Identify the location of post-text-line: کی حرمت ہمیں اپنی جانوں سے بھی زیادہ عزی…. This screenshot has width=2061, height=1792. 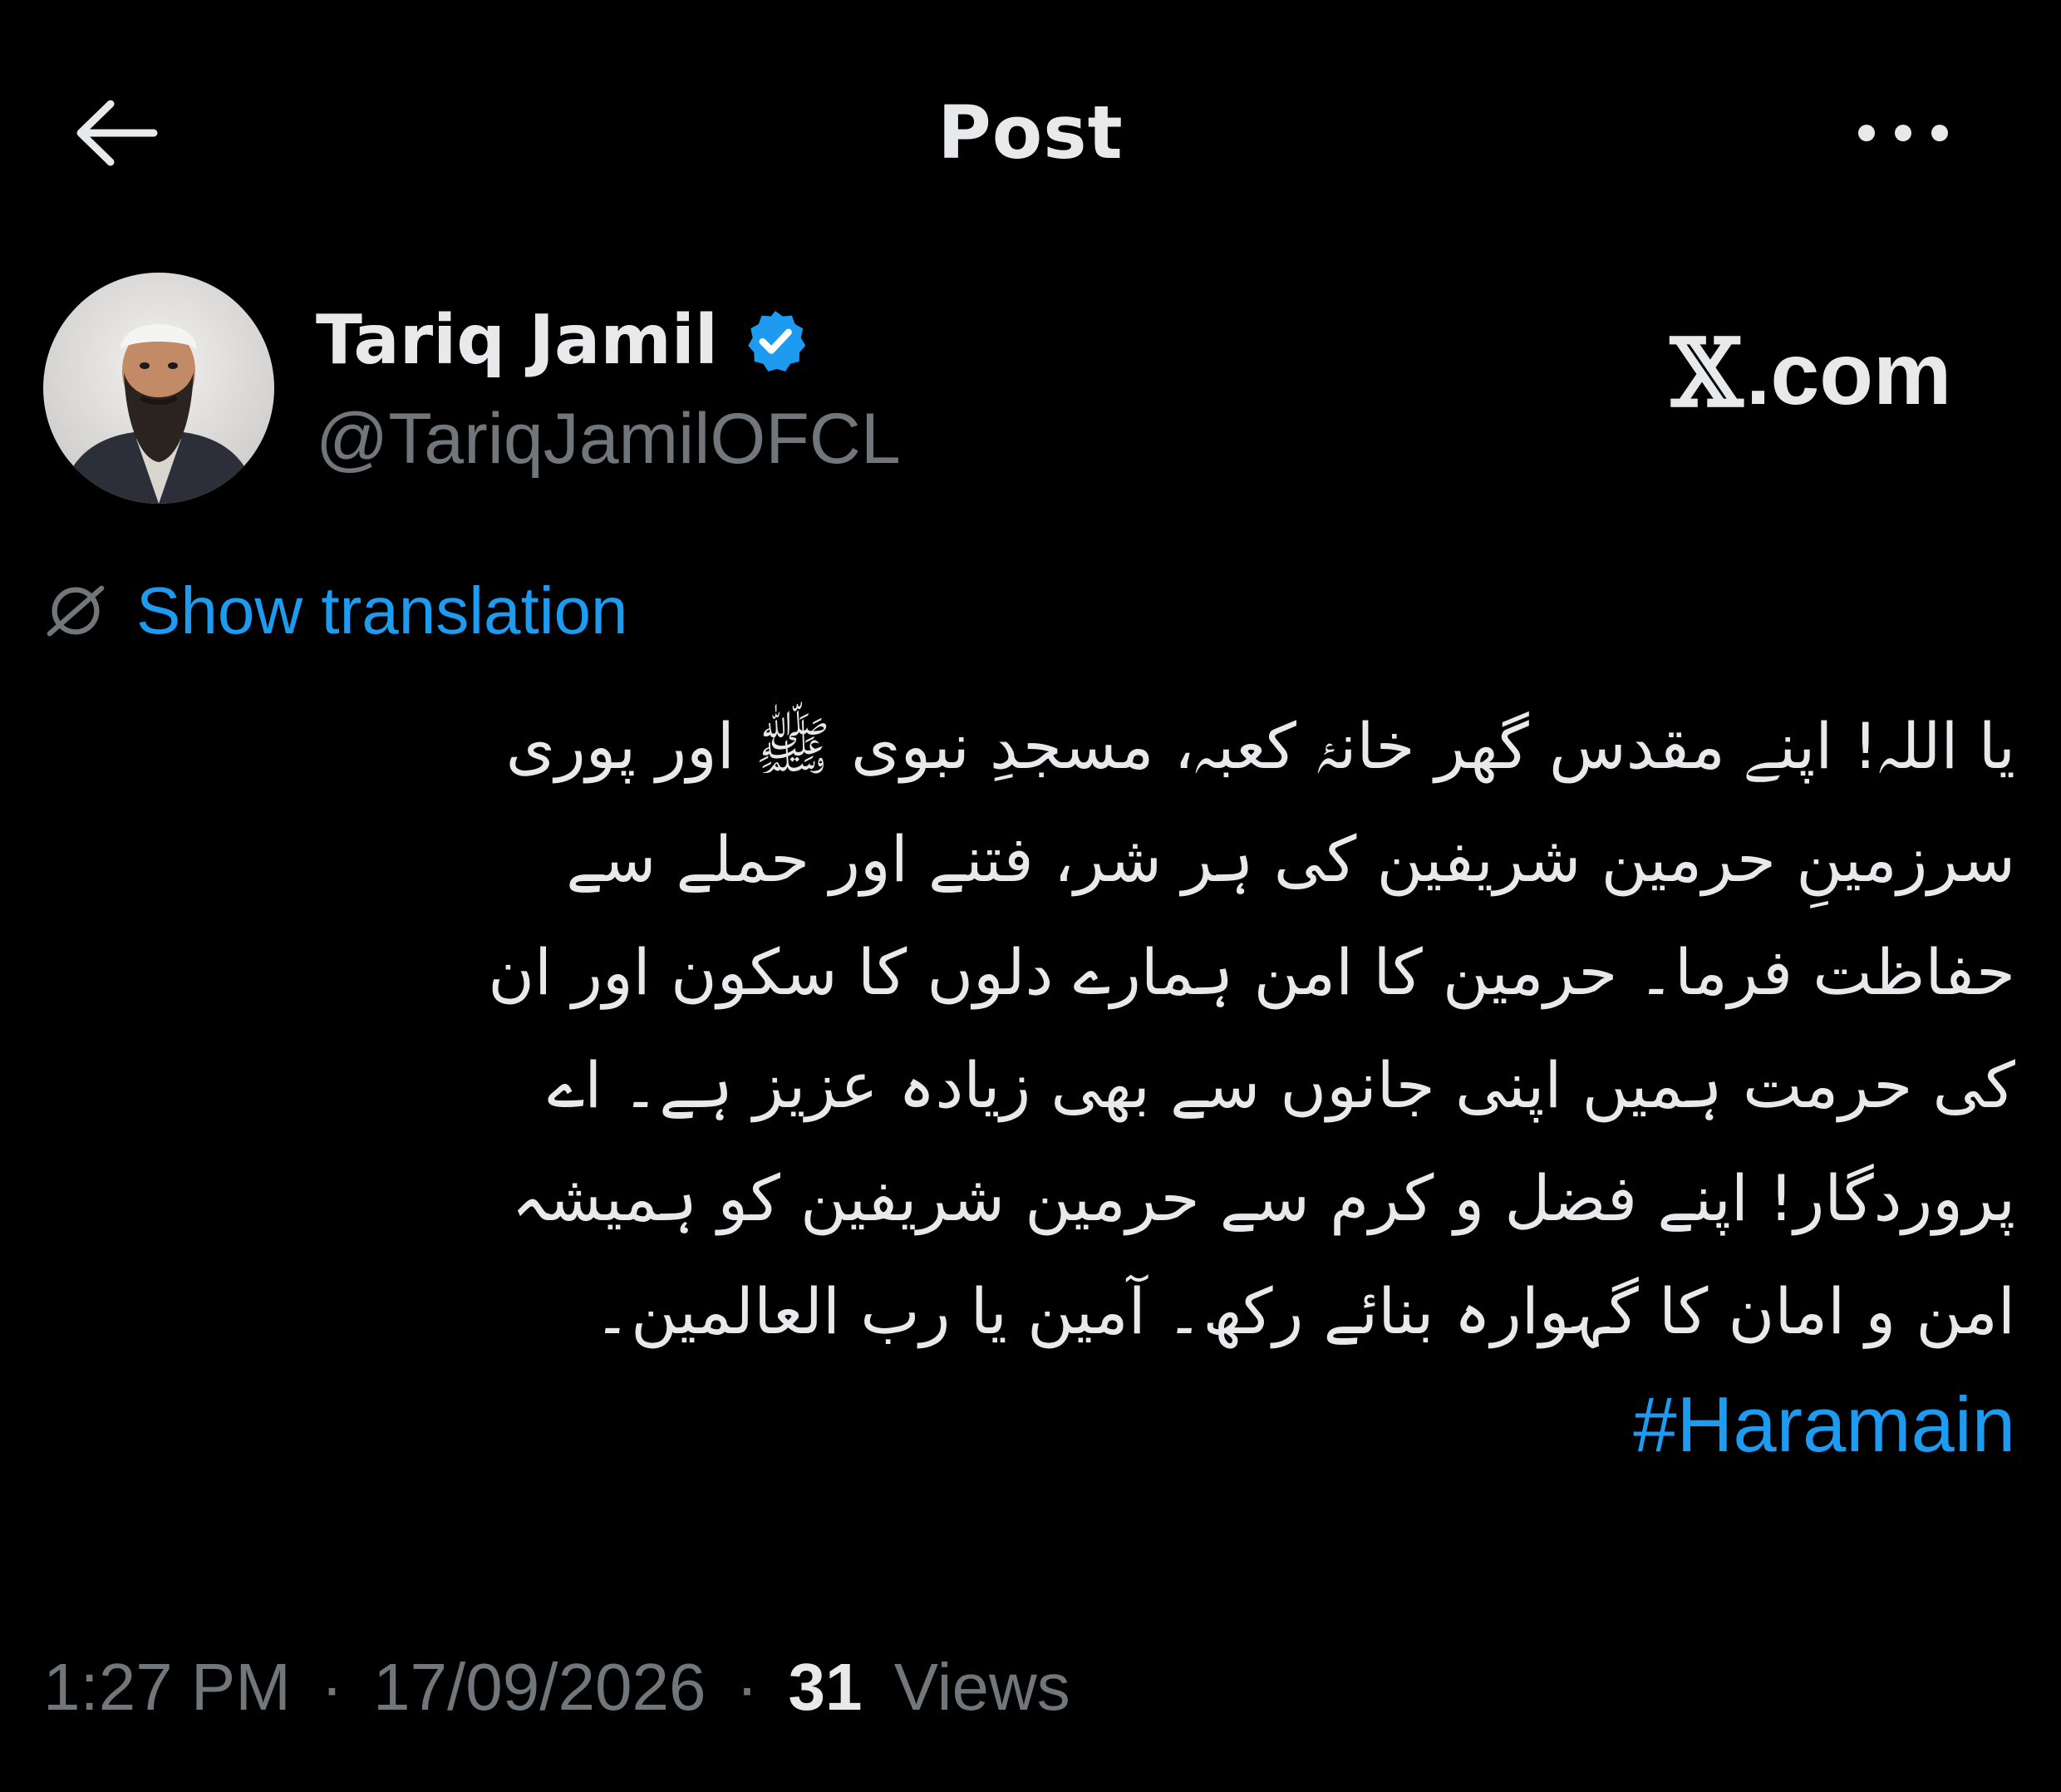
(1281, 1085).